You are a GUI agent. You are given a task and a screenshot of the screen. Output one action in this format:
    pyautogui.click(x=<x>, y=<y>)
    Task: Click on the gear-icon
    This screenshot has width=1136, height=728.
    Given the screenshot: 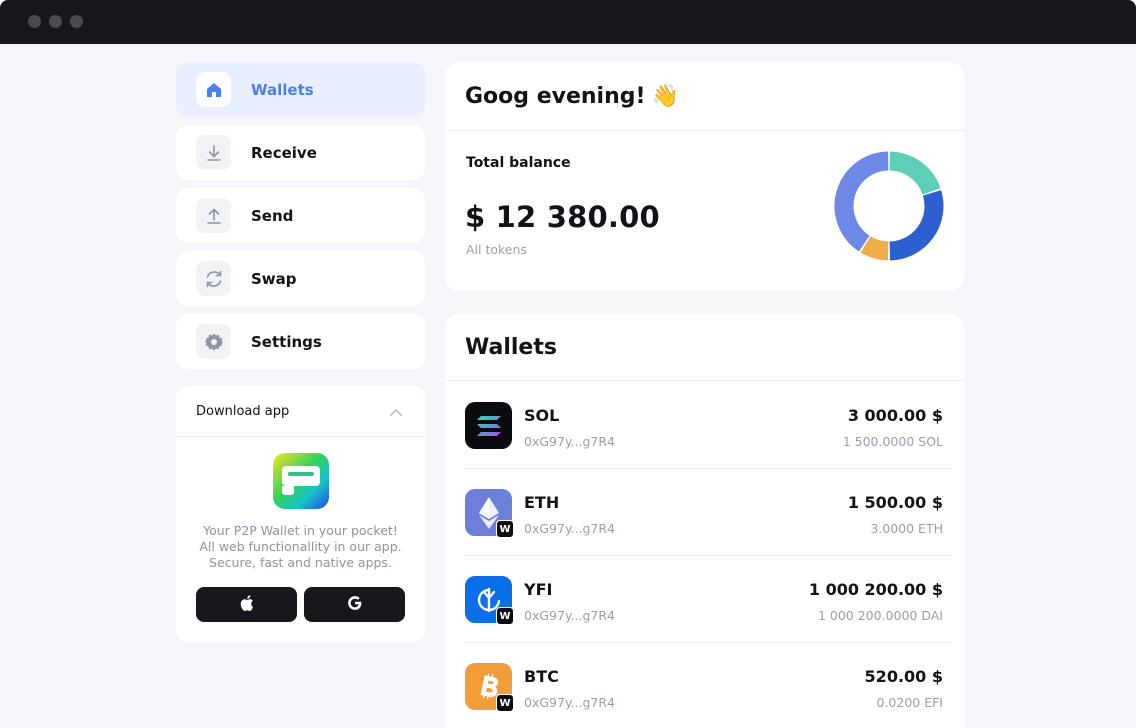 What is the action you would take?
    pyautogui.click(x=213, y=341)
    